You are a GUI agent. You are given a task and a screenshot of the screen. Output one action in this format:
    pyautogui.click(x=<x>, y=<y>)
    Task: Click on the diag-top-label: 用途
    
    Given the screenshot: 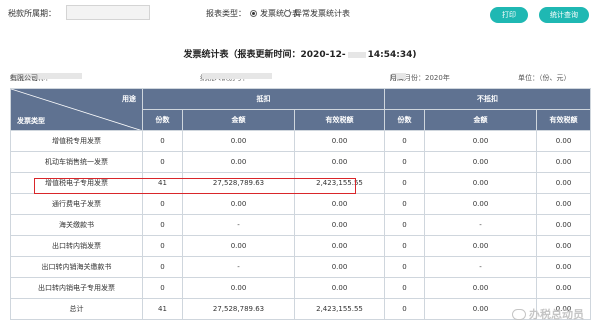 What is the action you would take?
    pyautogui.click(x=129, y=99)
    